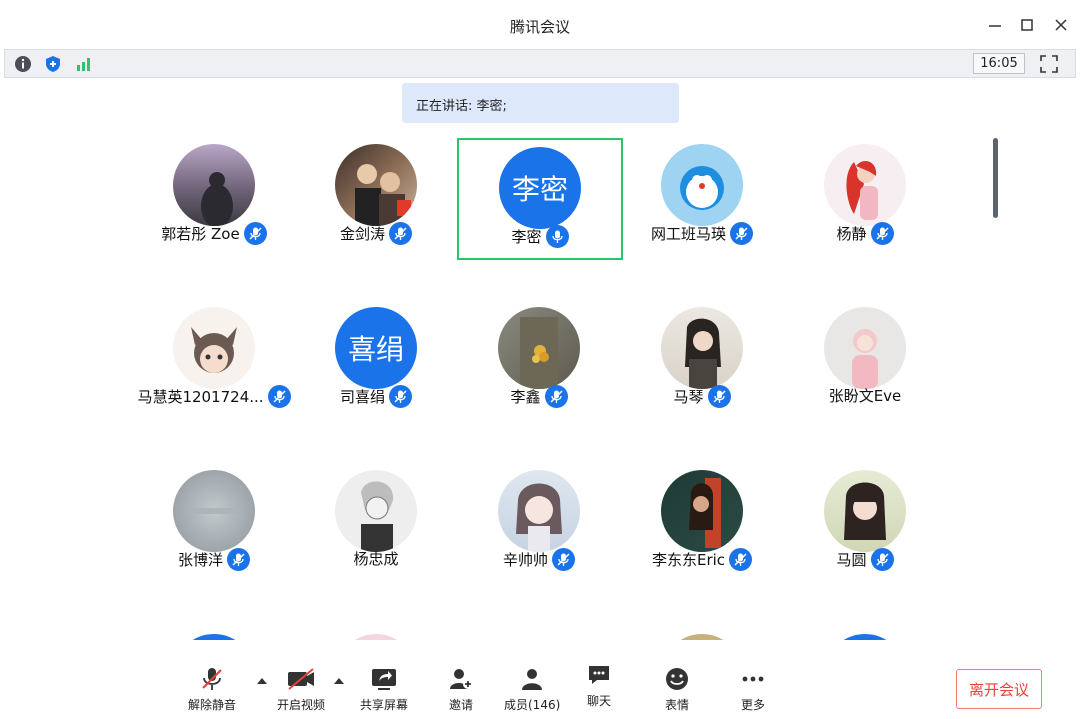 The width and height of the screenshot is (1080, 719). What do you see at coordinates (525, 560) in the screenshot?
I see `participant-name: 辛帅帅` at bounding box center [525, 560].